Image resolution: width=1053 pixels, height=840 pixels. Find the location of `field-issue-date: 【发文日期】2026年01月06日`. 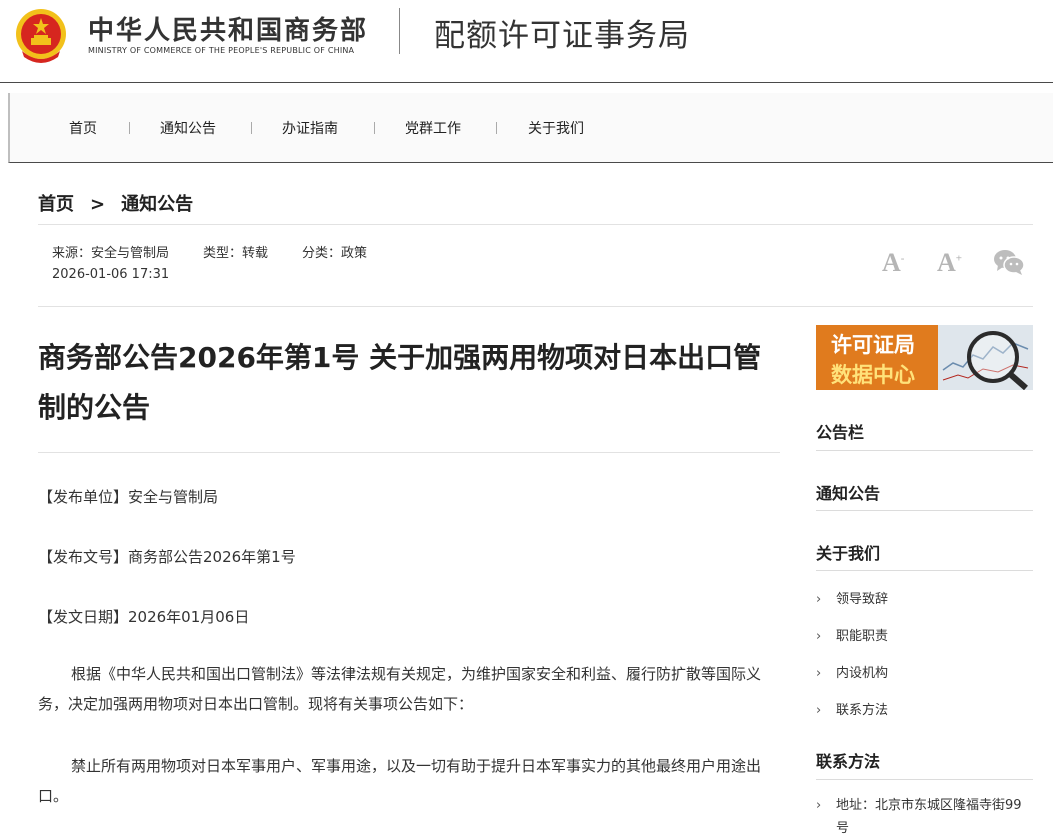

field-issue-date: 【发文日期】2026年01月06日 is located at coordinates (144, 617).